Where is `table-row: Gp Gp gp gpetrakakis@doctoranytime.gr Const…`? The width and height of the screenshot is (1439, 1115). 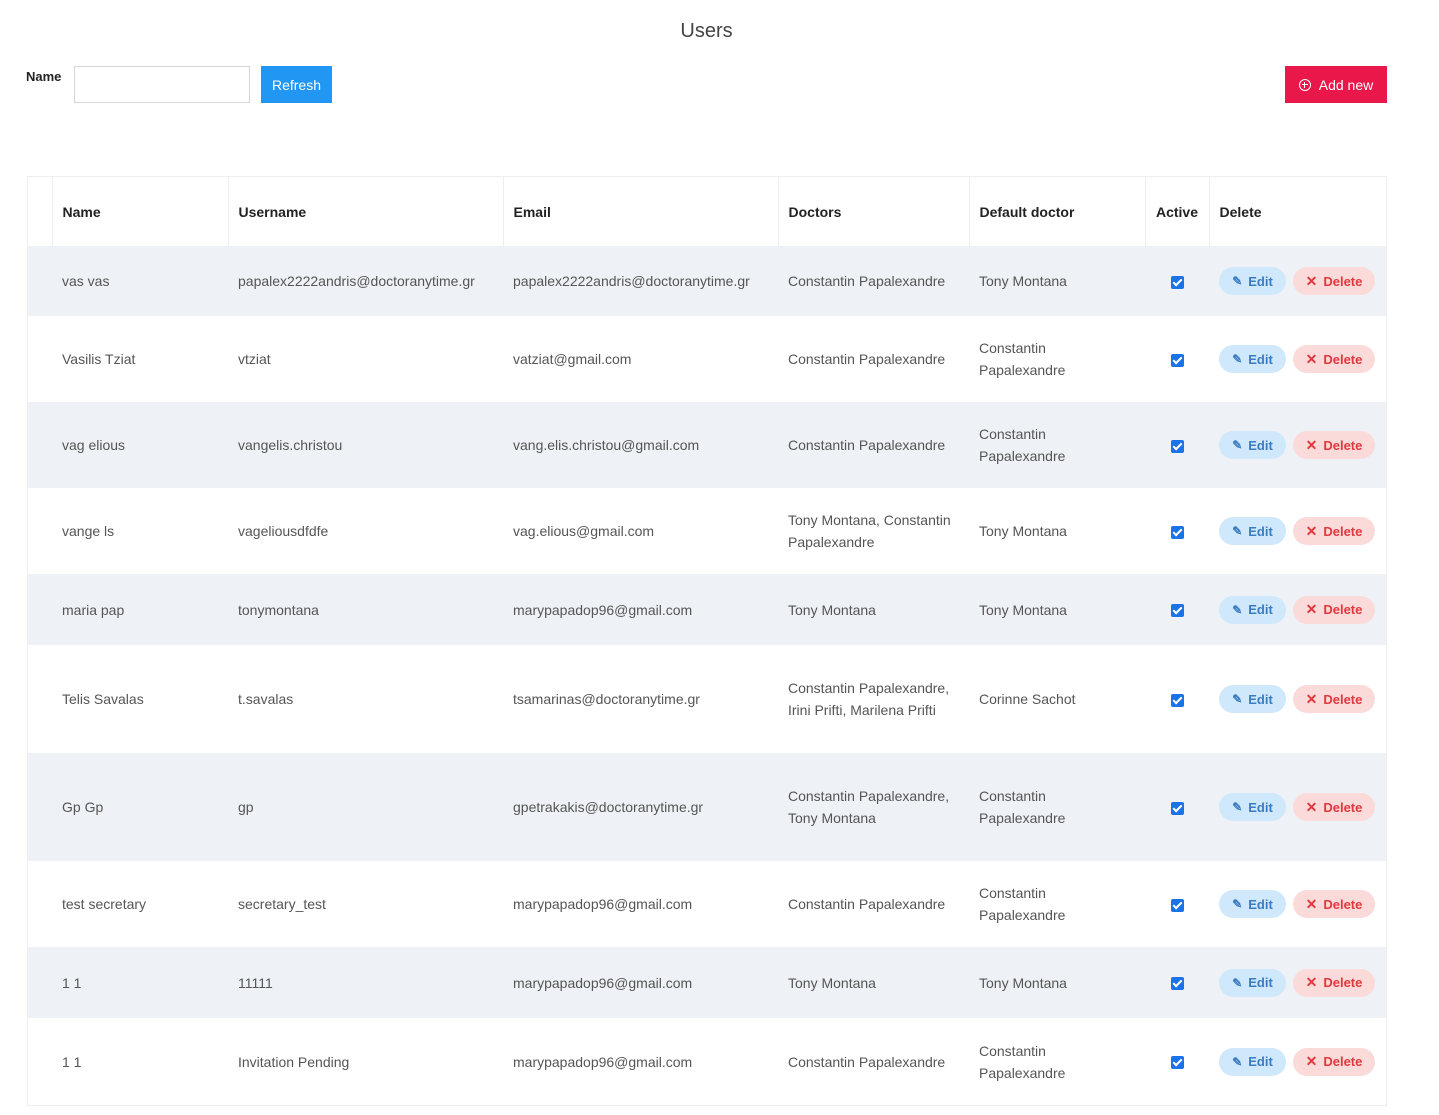 table-row: Gp Gp gp gpetrakakis@doctoranytime.gr Const… is located at coordinates (707, 807).